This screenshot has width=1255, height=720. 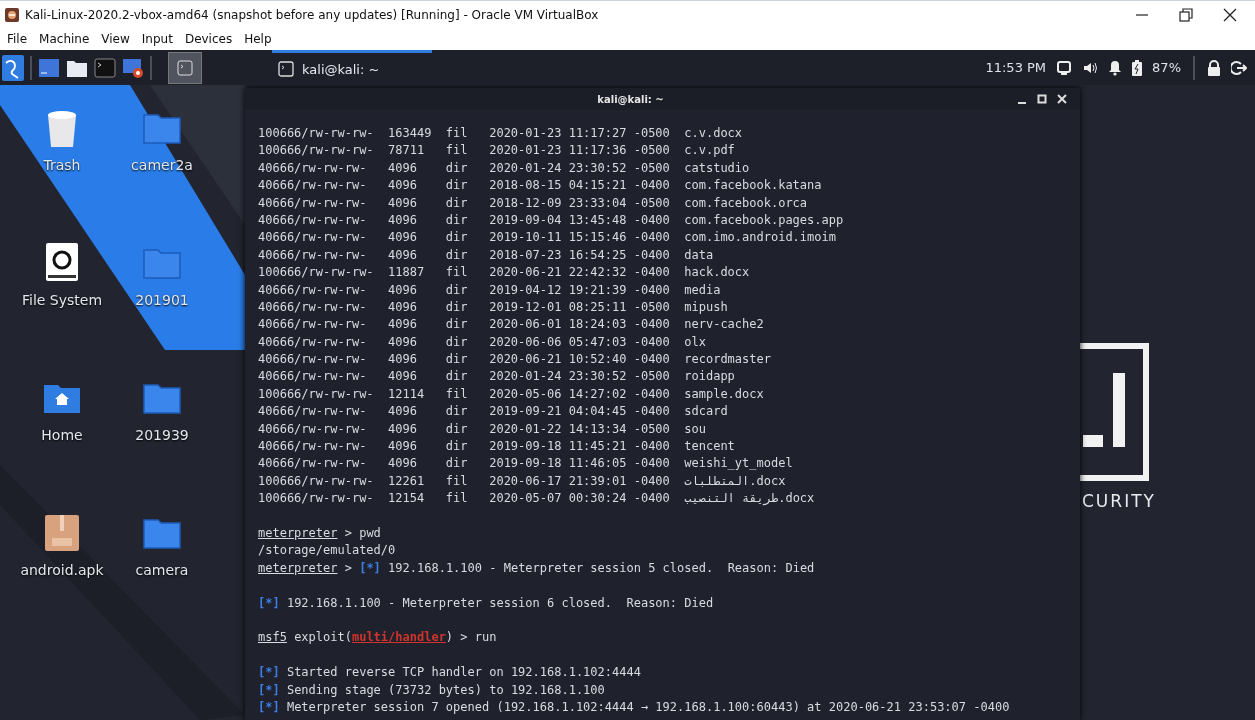 What do you see at coordinates (157, 39) in the screenshot?
I see `menu-item: Input` at bounding box center [157, 39].